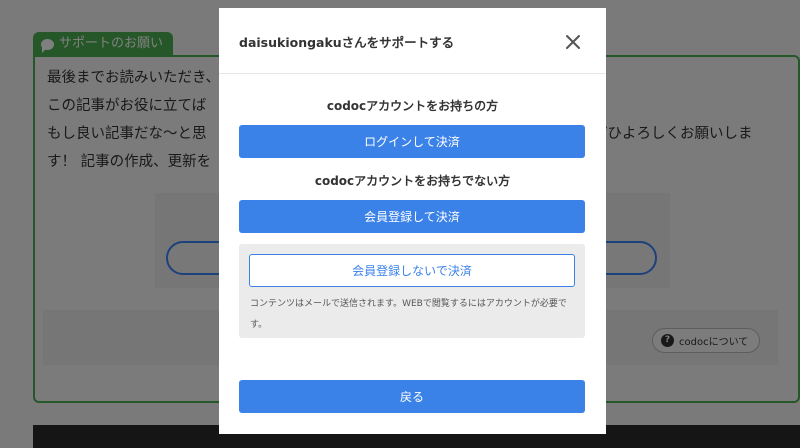  What do you see at coordinates (412, 181) in the screenshot?
I see `no-account-label: codocアカウントをお持ちでない方` at bounding box center [412, 181].